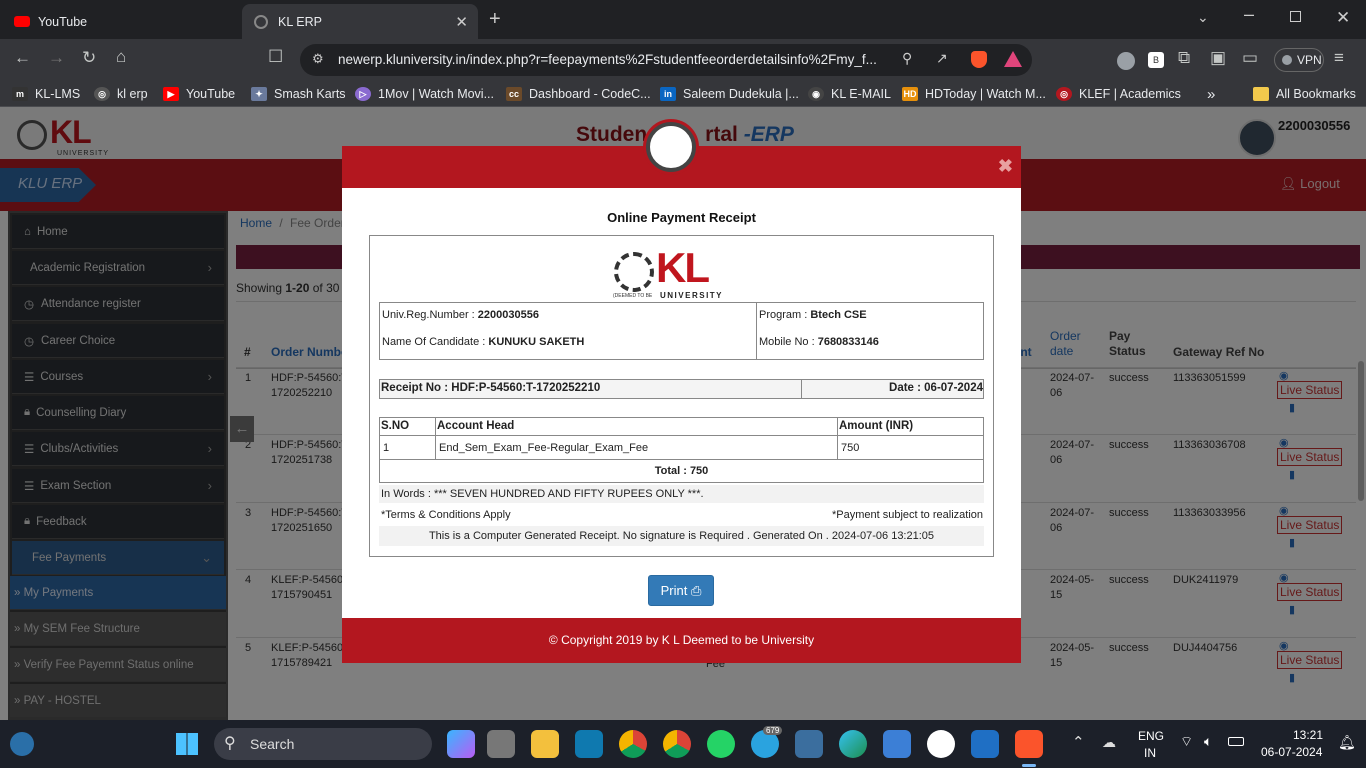 This screenshot has height=768, width=1366. What do you see at coordinates (1343, 18) in the screenshot?
I see `close-window-icon: ✕` at bounding box center [1343, 18].